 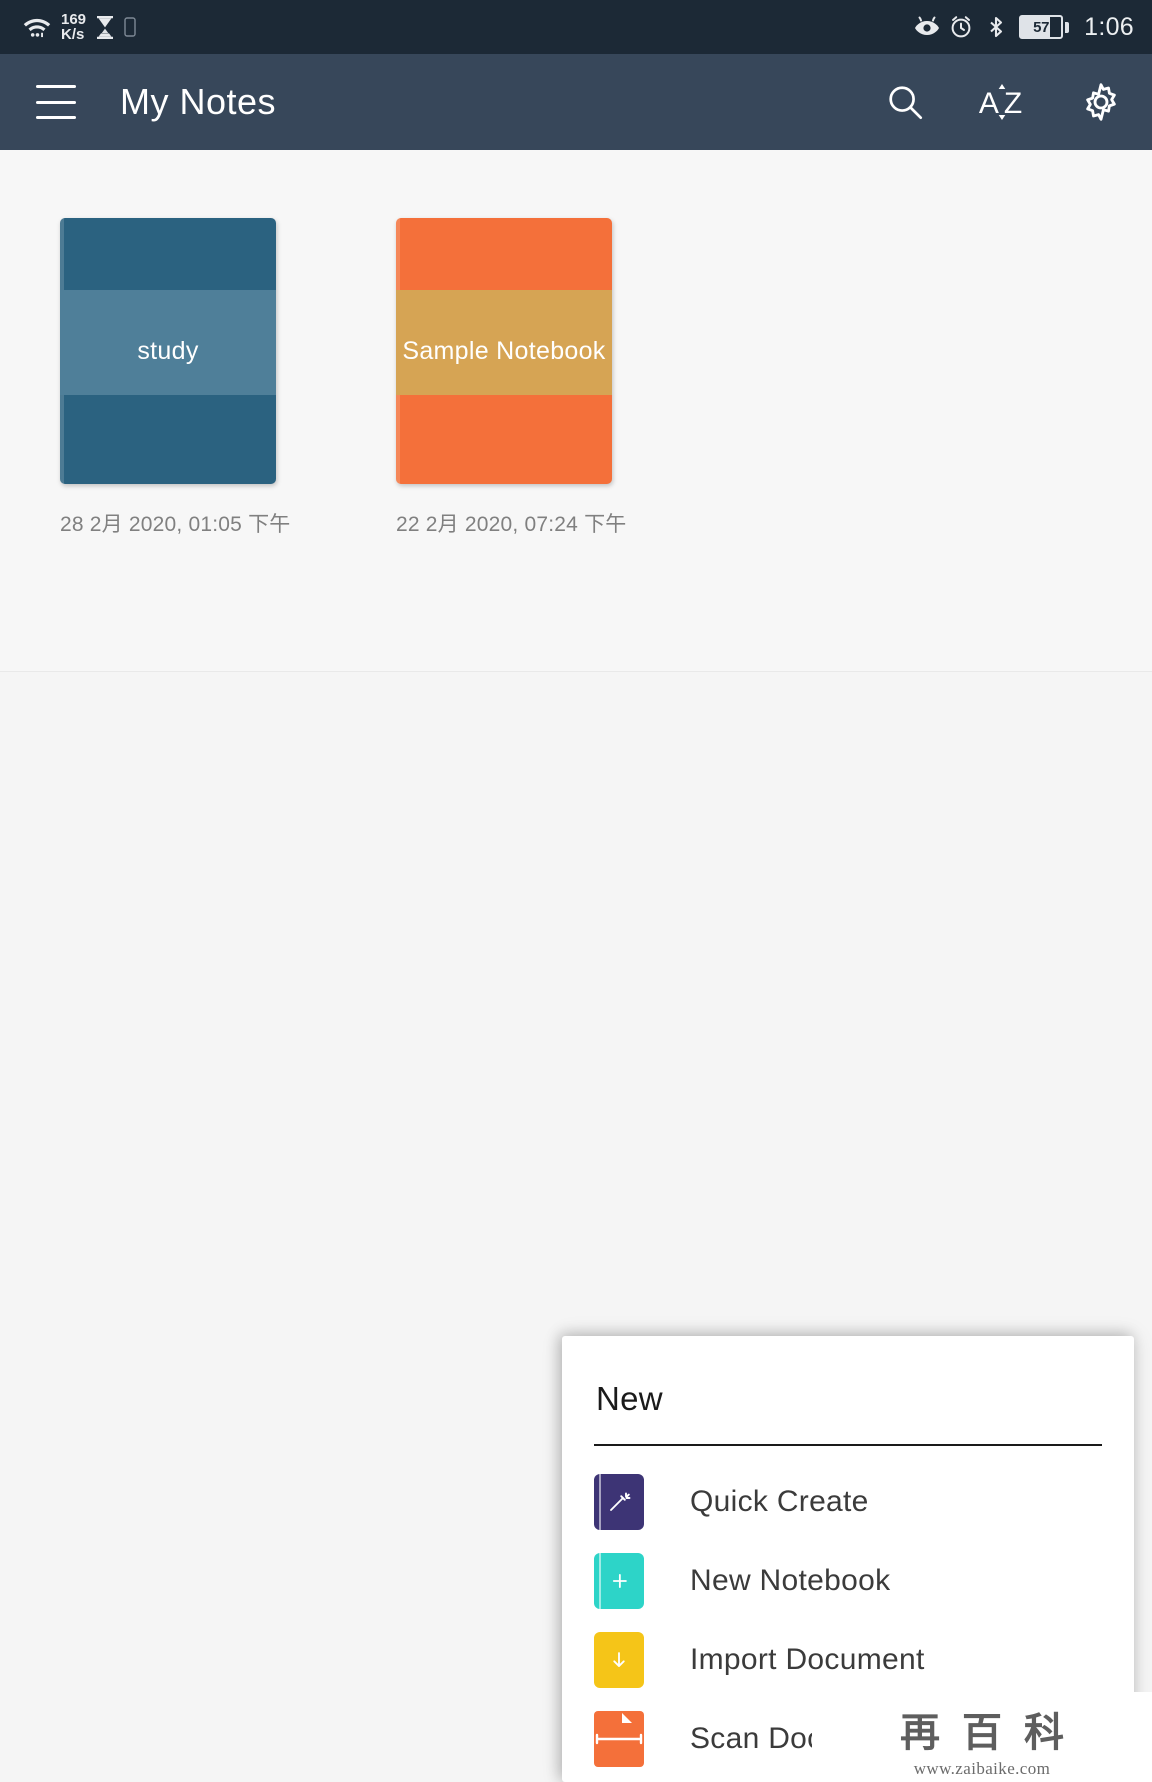 I want to click on menu-item-new-notebook: New Notebook, so click(x=848, y=1580).